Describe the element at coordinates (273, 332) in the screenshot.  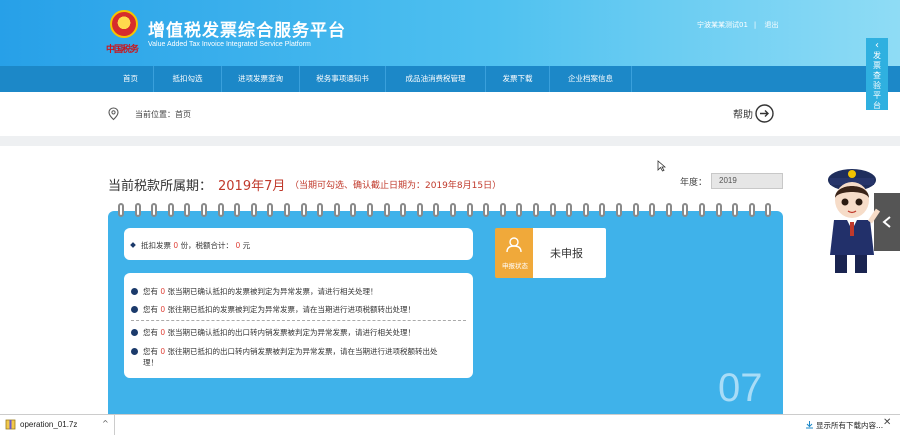
I see `notice-item: 您有 0 张当期已确认抵扣的出口转内销发票被判定为异常发票，请进行相关处理！` at that location.